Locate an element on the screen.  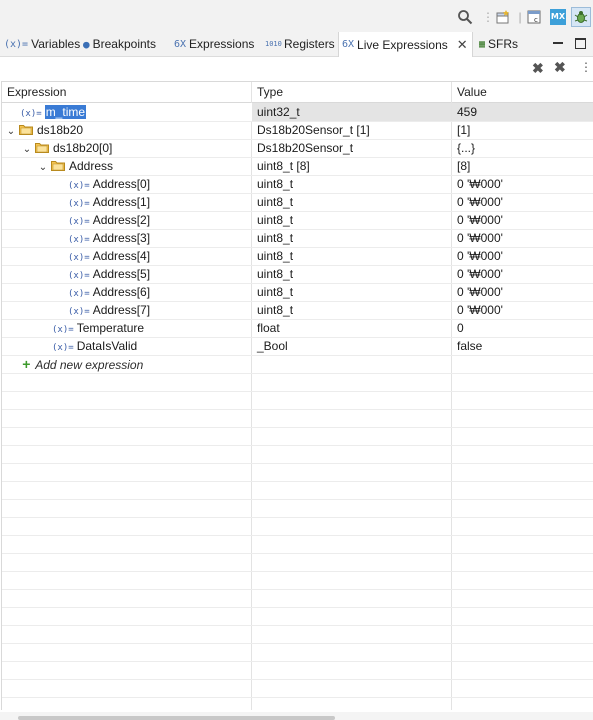
expression-name: ds18b20[0] is located at coordinates (83, 148).